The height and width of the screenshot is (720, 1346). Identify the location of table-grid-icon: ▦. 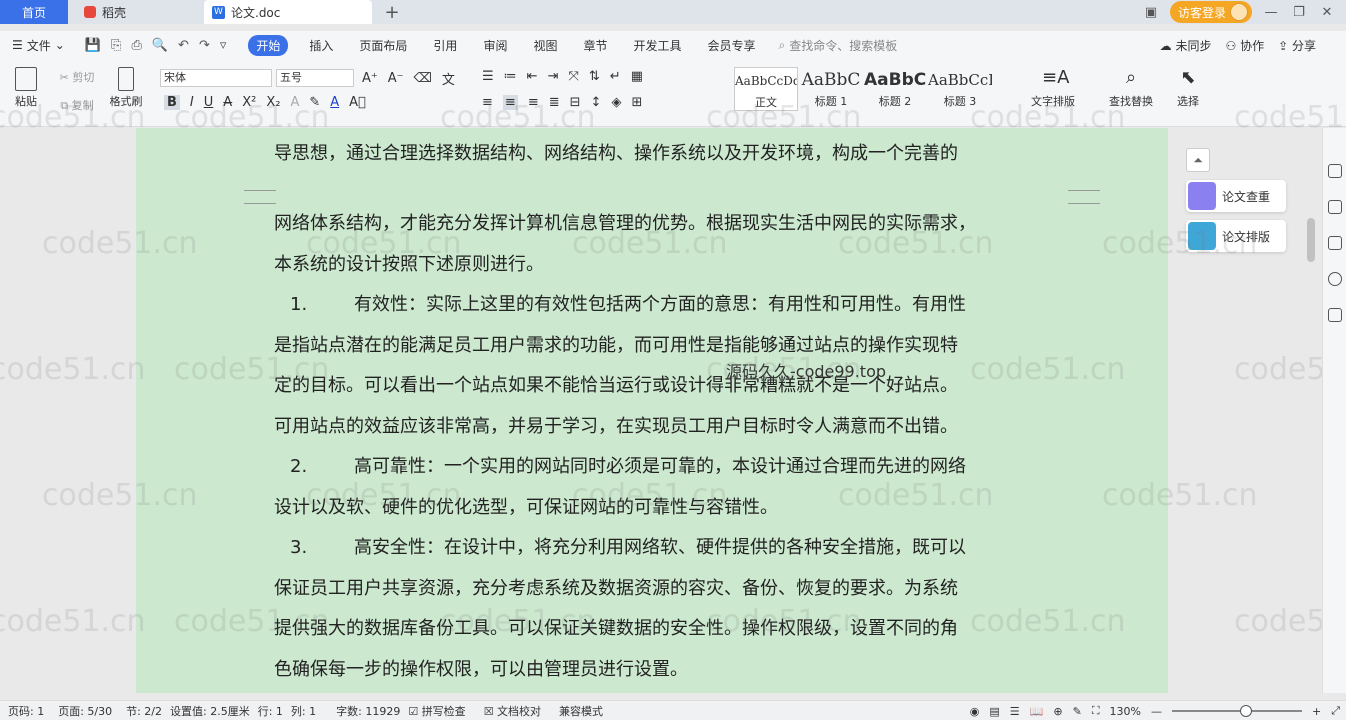
(637, 76).